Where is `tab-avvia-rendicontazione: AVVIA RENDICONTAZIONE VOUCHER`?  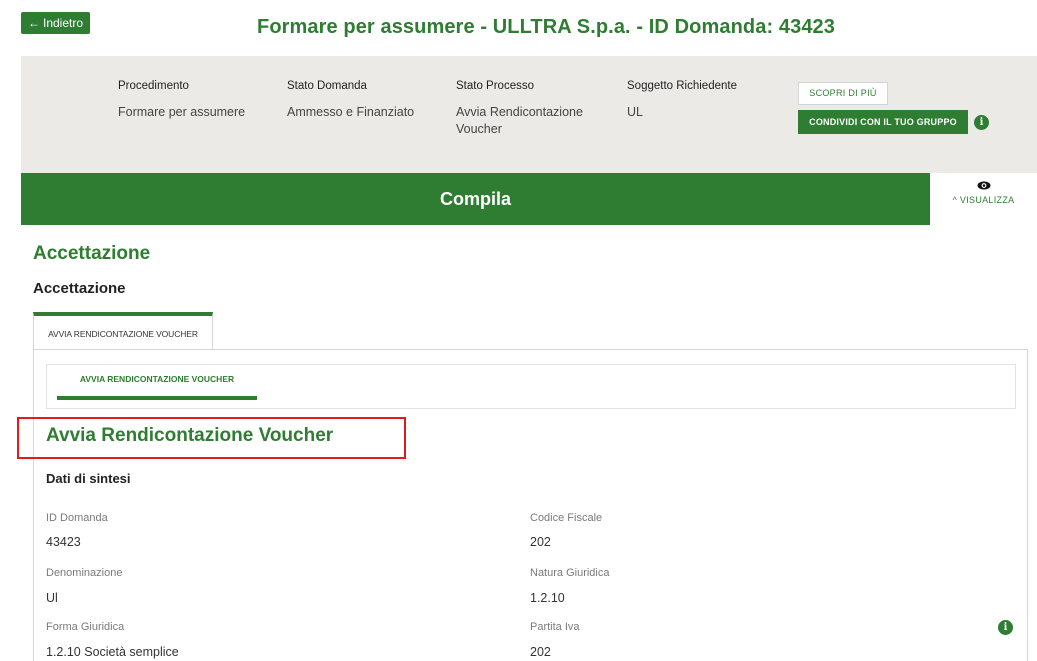 tab-avvia-rendicontazione: AVVIA RENDICONTAZIONE VOUCHER is located at coordinates (123, 331).